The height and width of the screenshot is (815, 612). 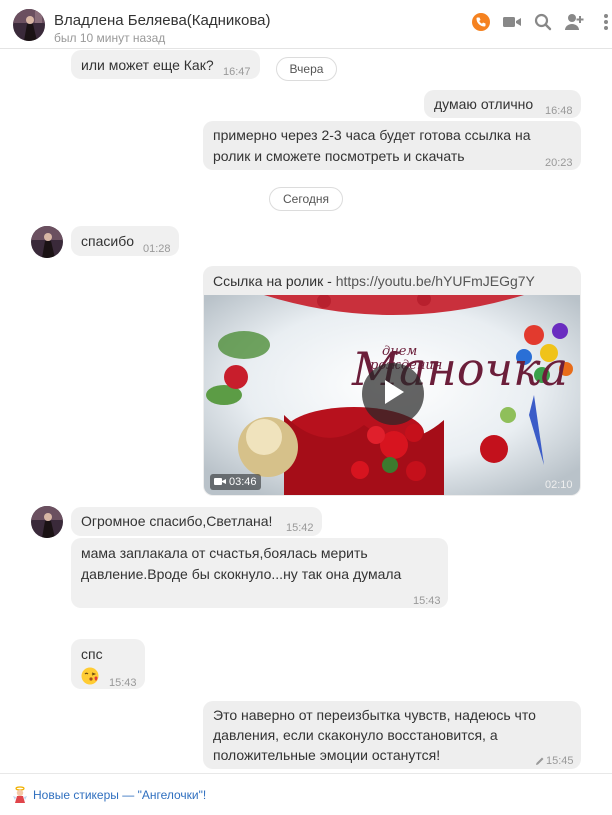 I want to click on contact-name: Владлена Беляева(Кадникова), so click(x=162, y=20).